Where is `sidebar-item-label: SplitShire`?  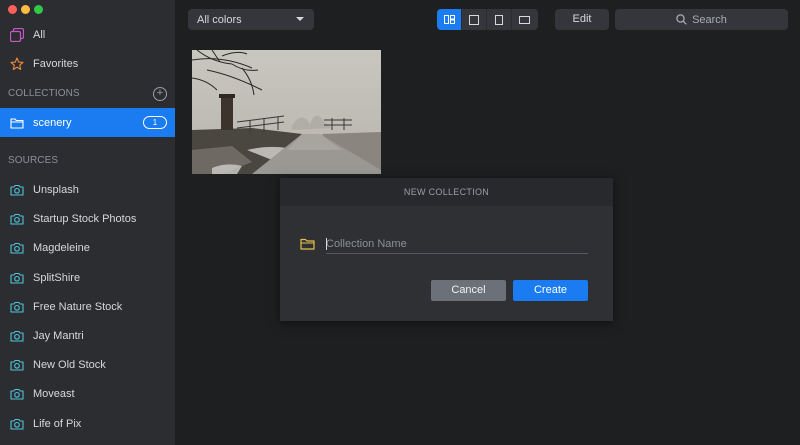 sidebar-item-label: SplitShire is located at coordinates (57, 277).